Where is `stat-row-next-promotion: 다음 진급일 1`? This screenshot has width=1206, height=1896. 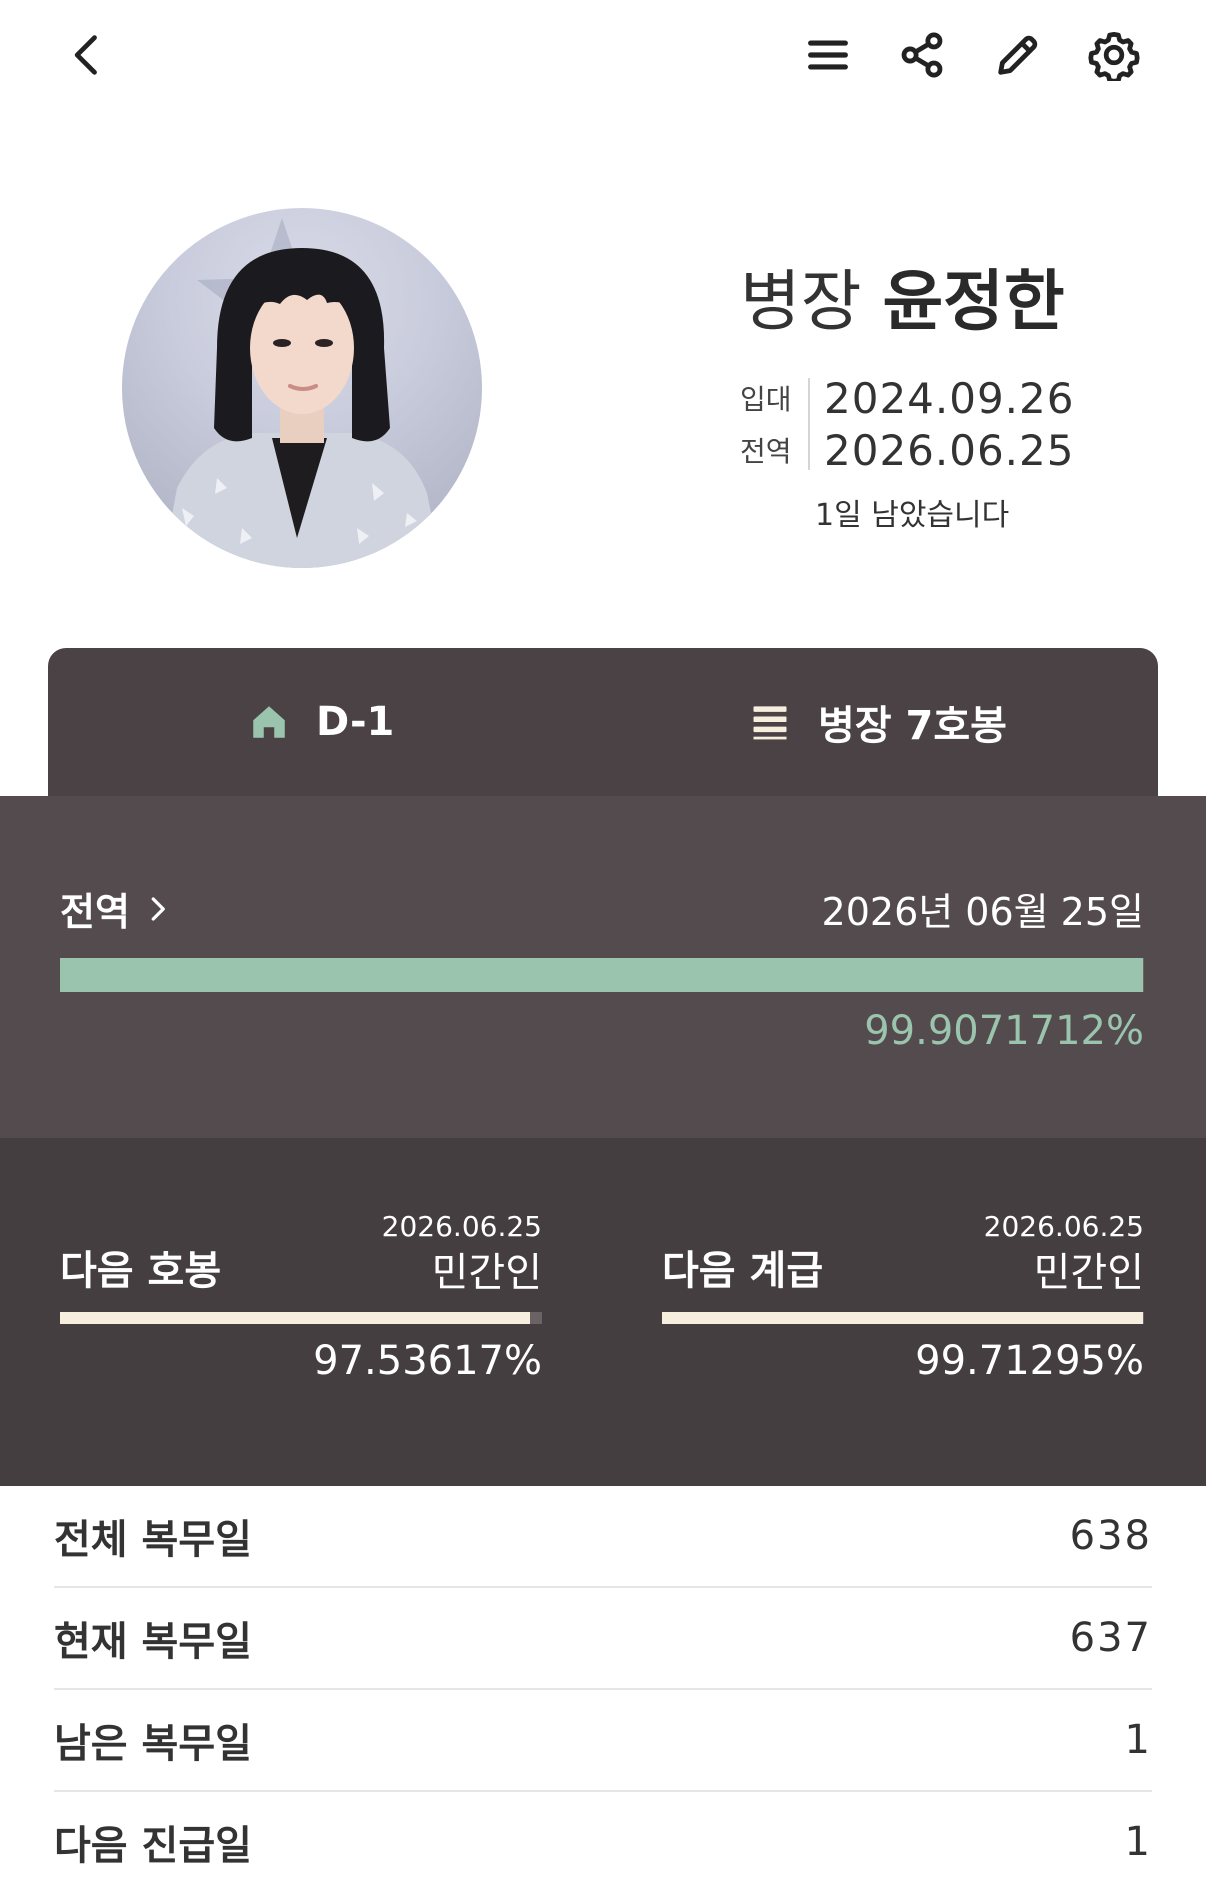 stat-row-next-promotion: 다음 진급일 1 is located at coordinates (603, 1842).